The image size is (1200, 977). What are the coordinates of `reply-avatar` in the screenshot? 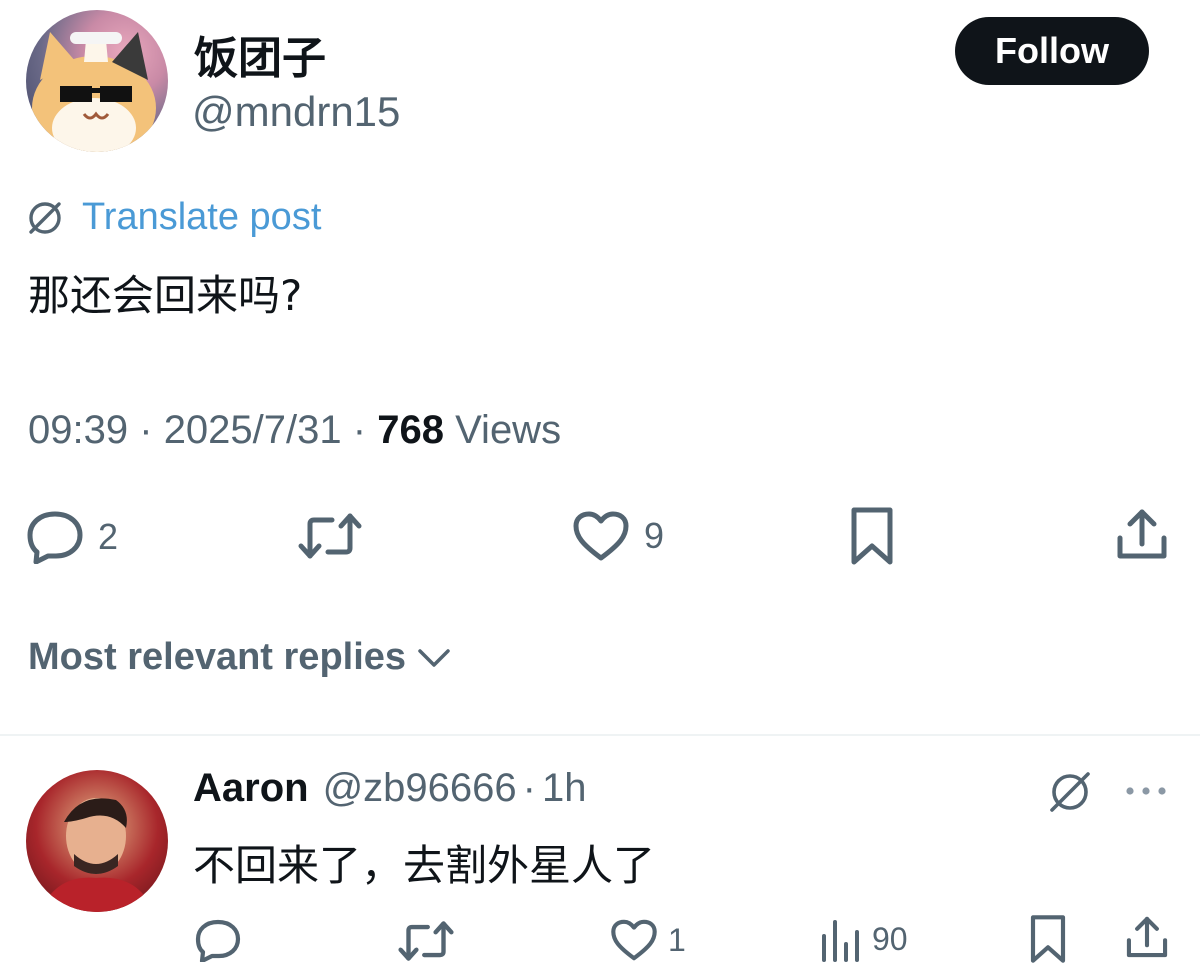 It's located at (97, 841).